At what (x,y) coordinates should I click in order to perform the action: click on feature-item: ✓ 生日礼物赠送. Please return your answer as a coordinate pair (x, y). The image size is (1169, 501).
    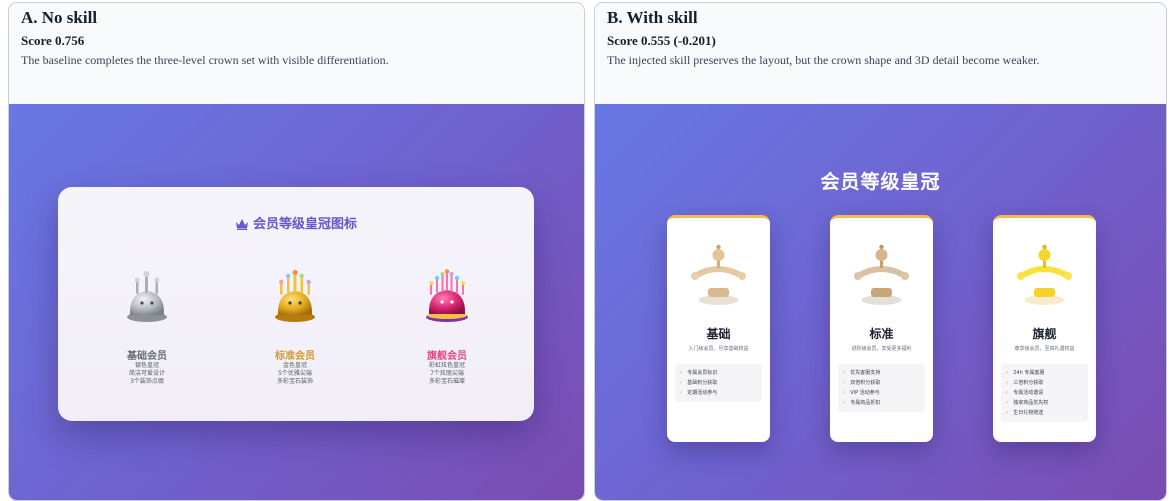
    Looking at the image, I should click on (1024, 413).